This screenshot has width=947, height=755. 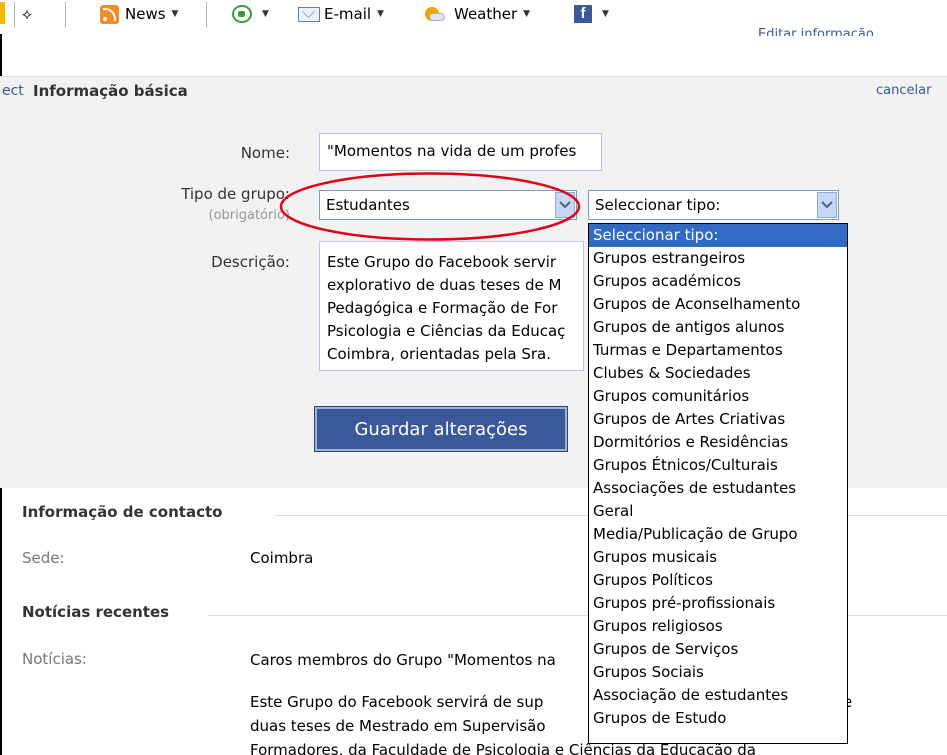 I want to click on subtype-option: Seleccionar tipo:, so click(x=718, y=235).